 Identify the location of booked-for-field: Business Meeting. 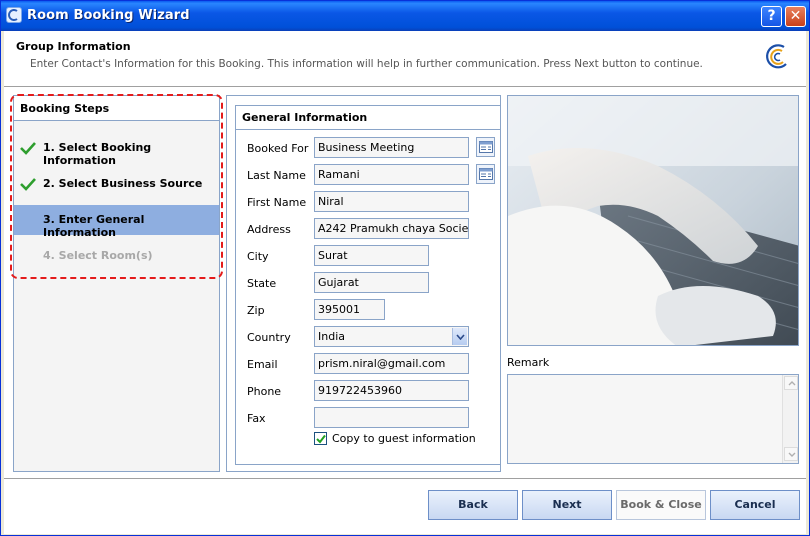
(391, 147).